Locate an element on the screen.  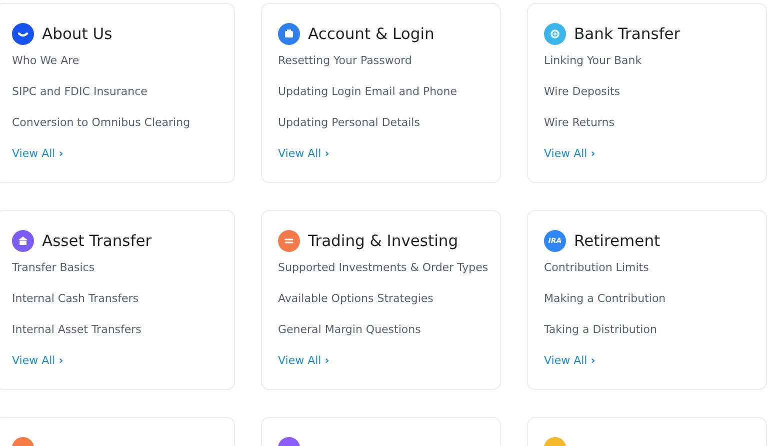
card-title: Account & Login is located at coordinates (371, 34).